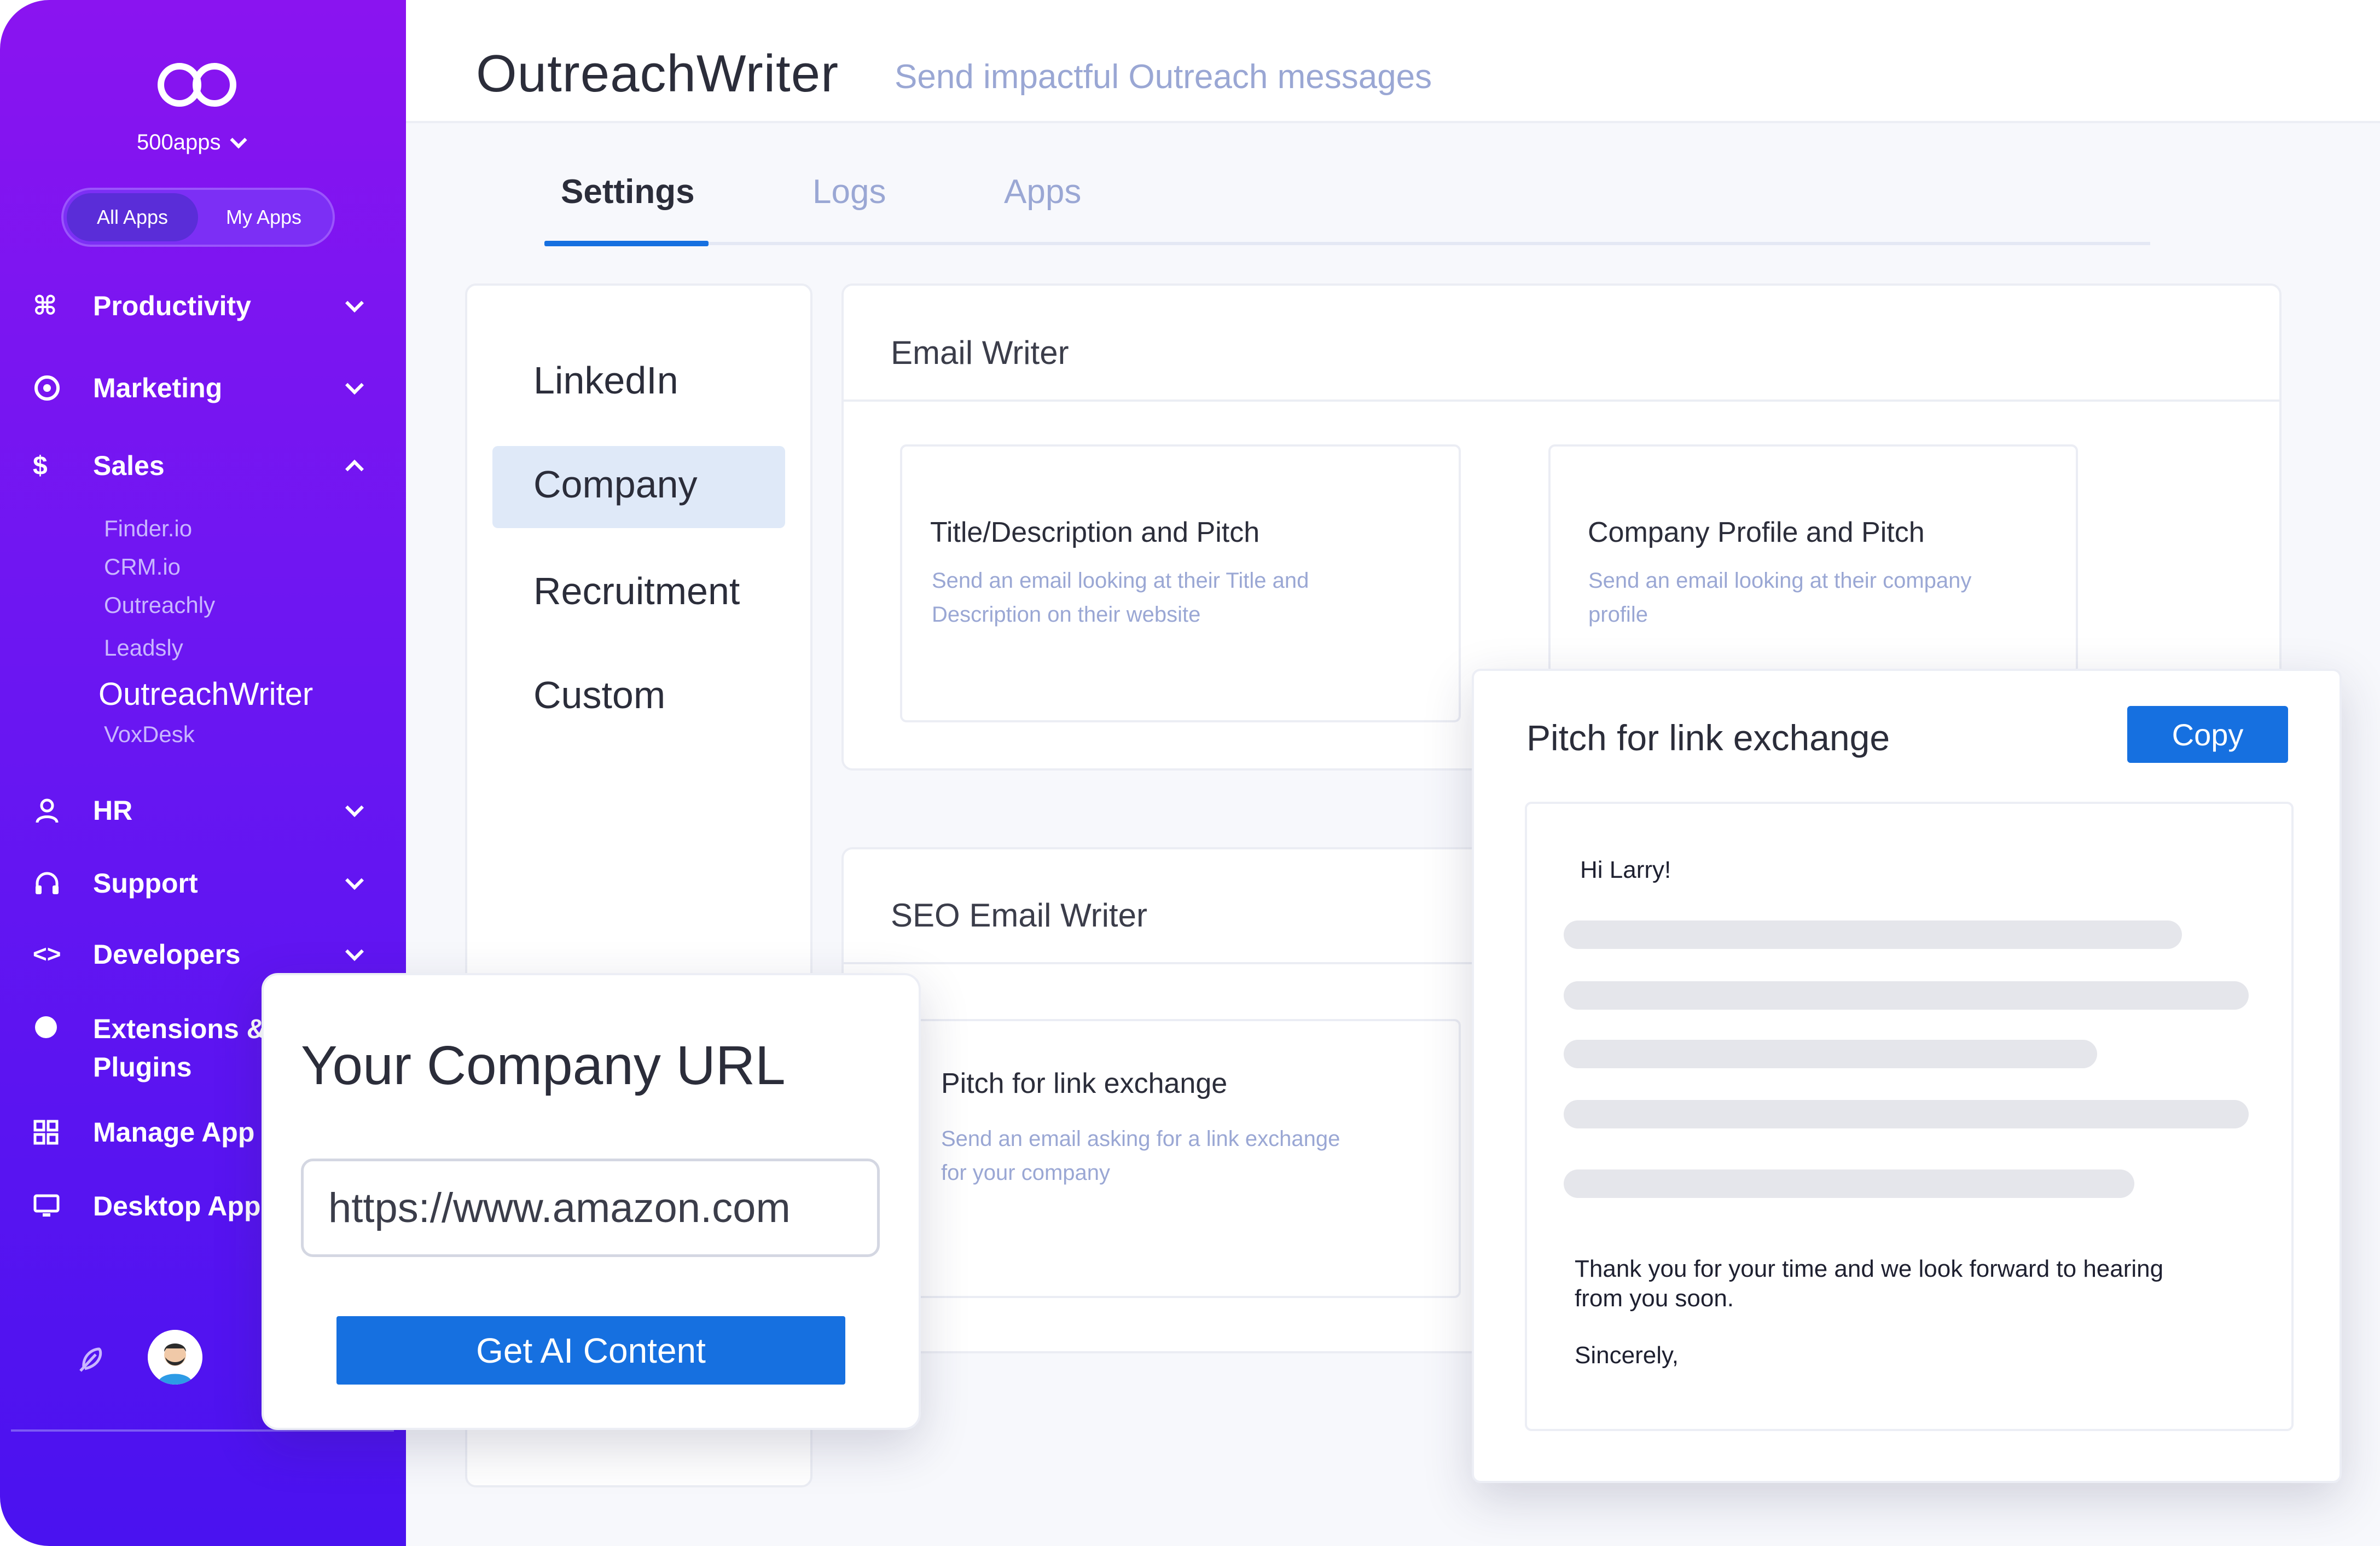 Image resolution: width=2380 pixels, height=1546 pixels. I want to click on person-icon, so click(52, 810).